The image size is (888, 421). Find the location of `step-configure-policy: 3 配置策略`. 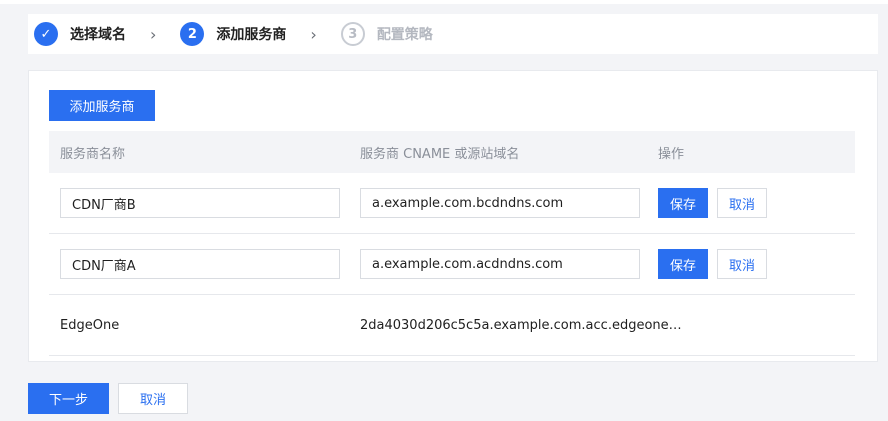

step-configure-policy: 3 配置策略 is located at coordinates (386, 34).